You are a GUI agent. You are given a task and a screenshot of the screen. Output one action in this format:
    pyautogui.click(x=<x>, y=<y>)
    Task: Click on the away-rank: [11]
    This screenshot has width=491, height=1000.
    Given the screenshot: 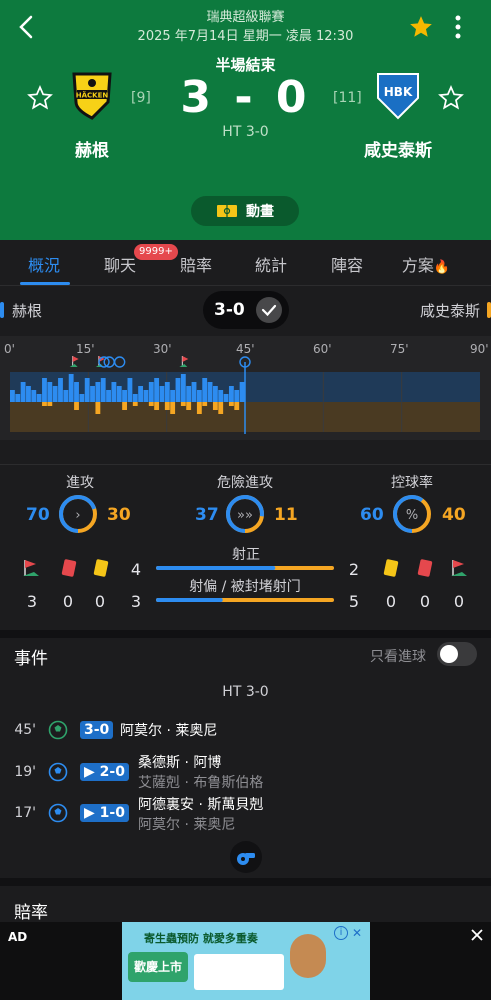 What is the action you would take?
    pyautogui.click(x=347, y=98)
    